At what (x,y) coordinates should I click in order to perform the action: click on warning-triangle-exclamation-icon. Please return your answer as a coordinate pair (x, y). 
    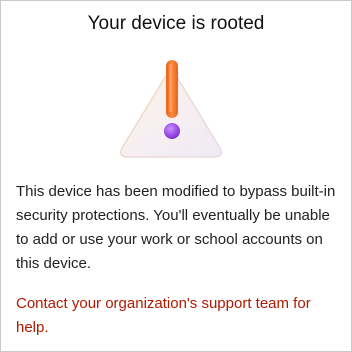
    Looking at the image, I should click on (171, 109).